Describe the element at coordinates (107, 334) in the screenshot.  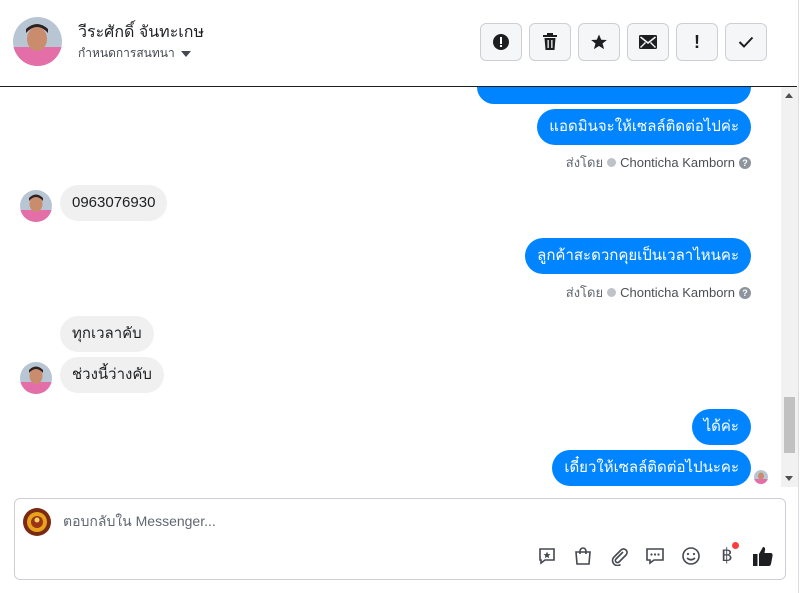
I see `message-bubble-incoming: ทุกเวลาคับ` at that location.